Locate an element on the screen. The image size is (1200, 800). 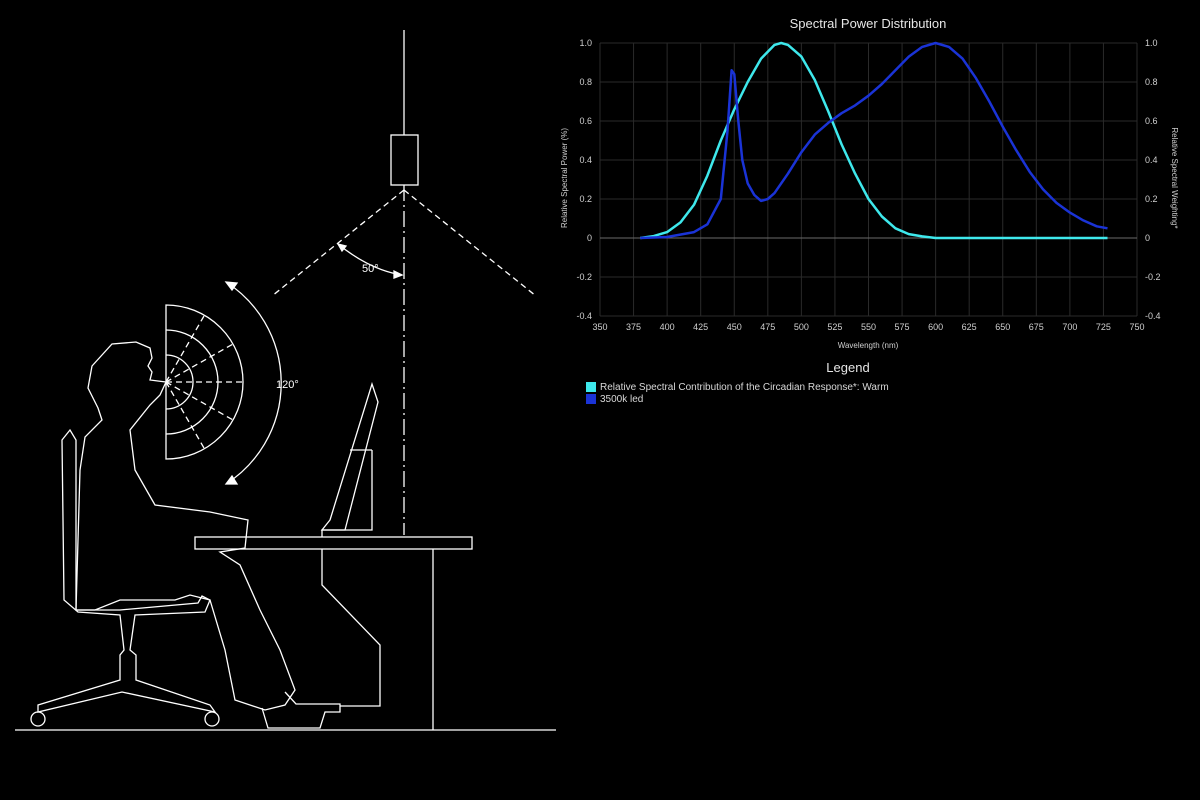
y-tick-label-left: 0 is located at coordinates (589, 238).